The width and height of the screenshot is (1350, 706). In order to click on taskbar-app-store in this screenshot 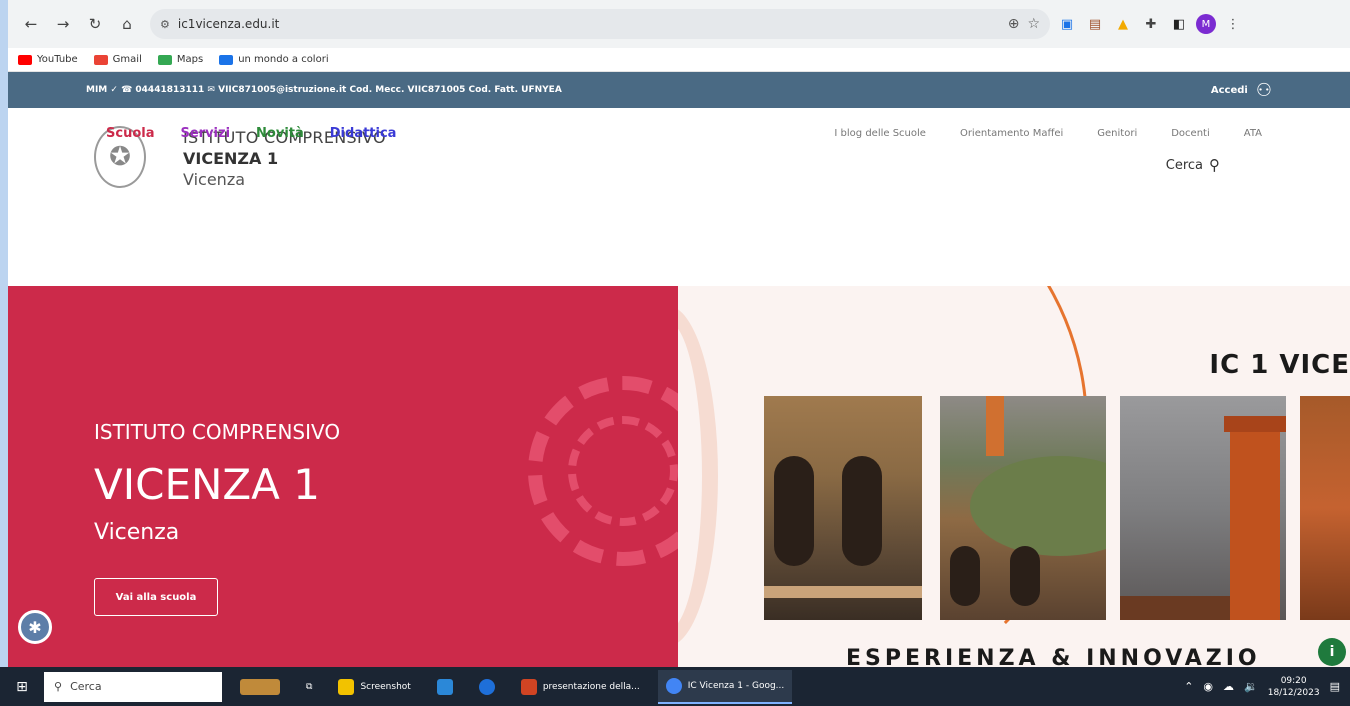, I will do `click(445, 687)`.